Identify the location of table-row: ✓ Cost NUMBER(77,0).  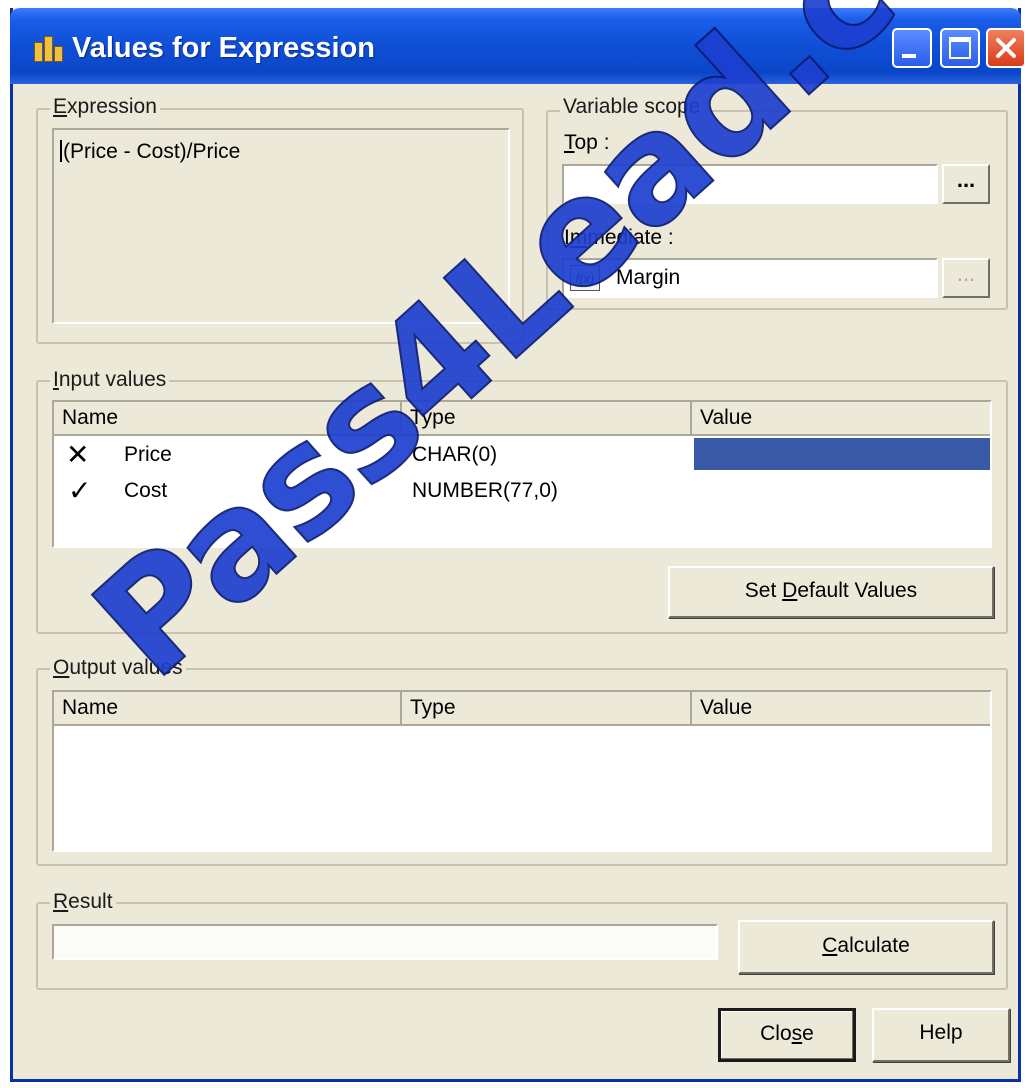
(522, 491).